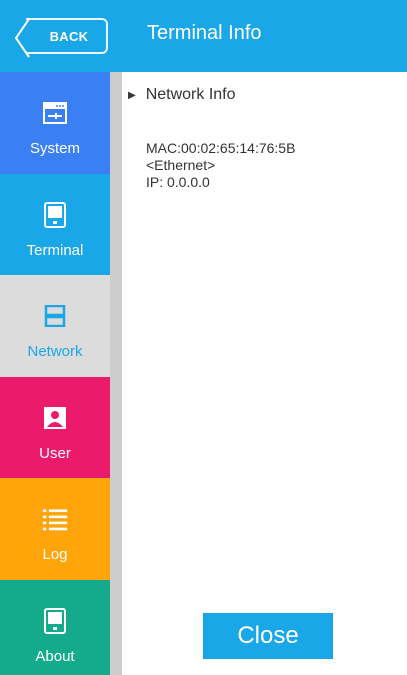  Describe the element at coordinates (221, 148) in the screenshot. I see `mac-address: MAC:00:02:65:14:76:5B` at that location.